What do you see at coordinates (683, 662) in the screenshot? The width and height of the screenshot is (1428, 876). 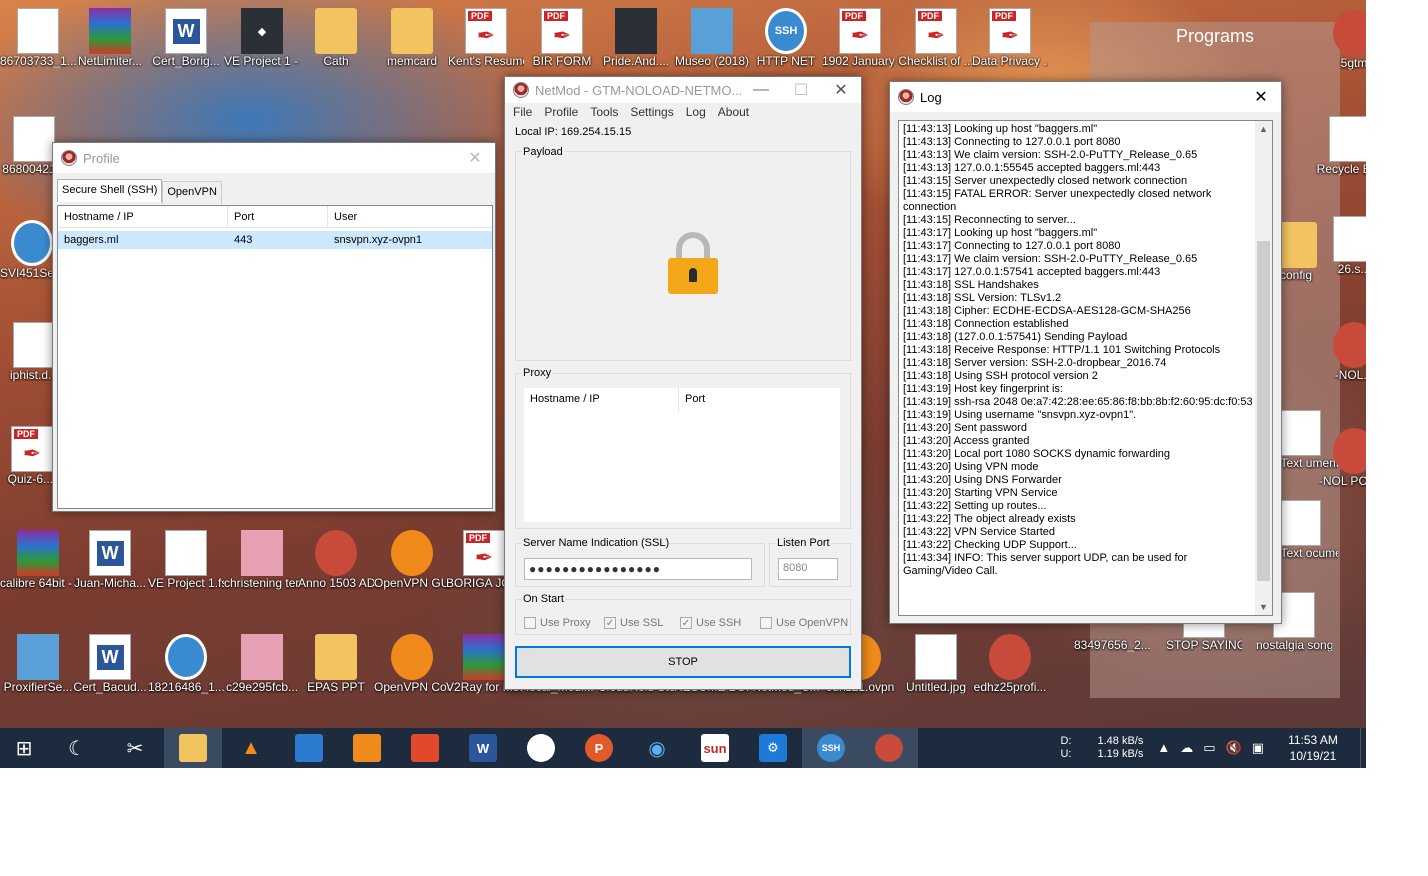 I see `stop-button: STOP` at bounding box center [683, 662].